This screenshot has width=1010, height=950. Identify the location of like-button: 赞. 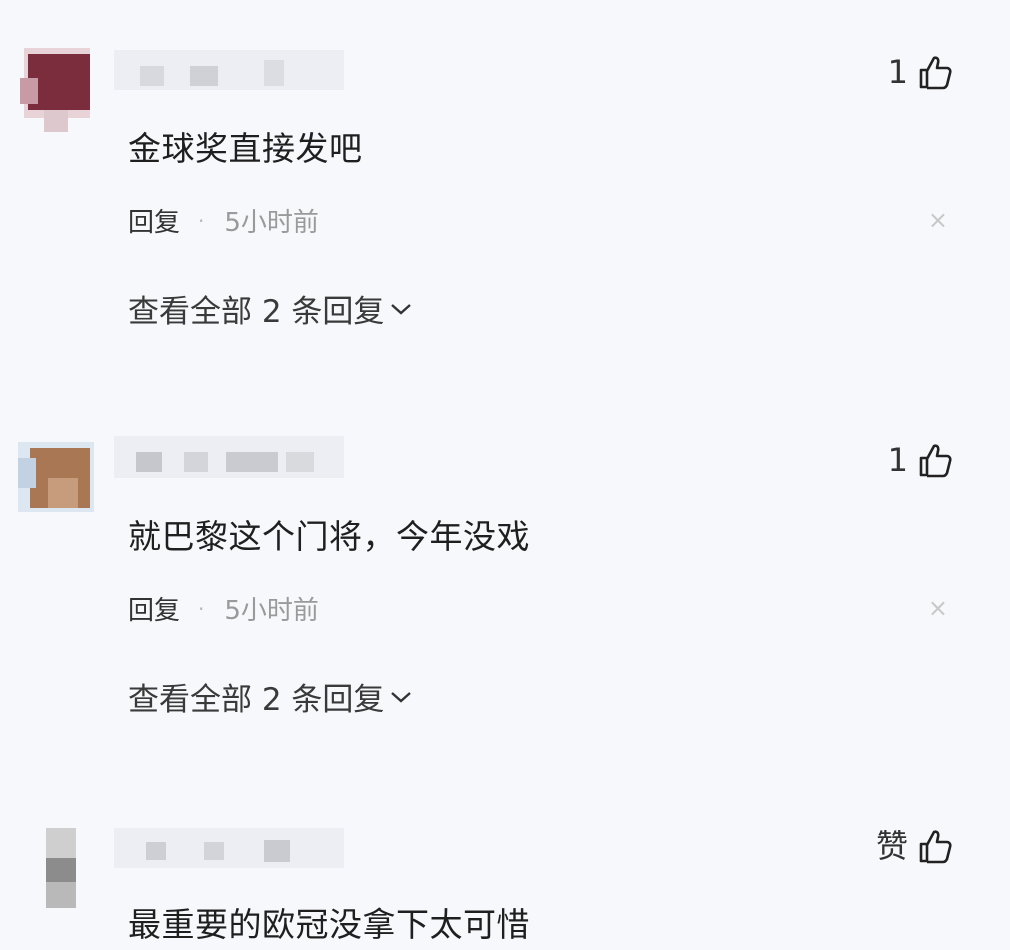
(914, 846).